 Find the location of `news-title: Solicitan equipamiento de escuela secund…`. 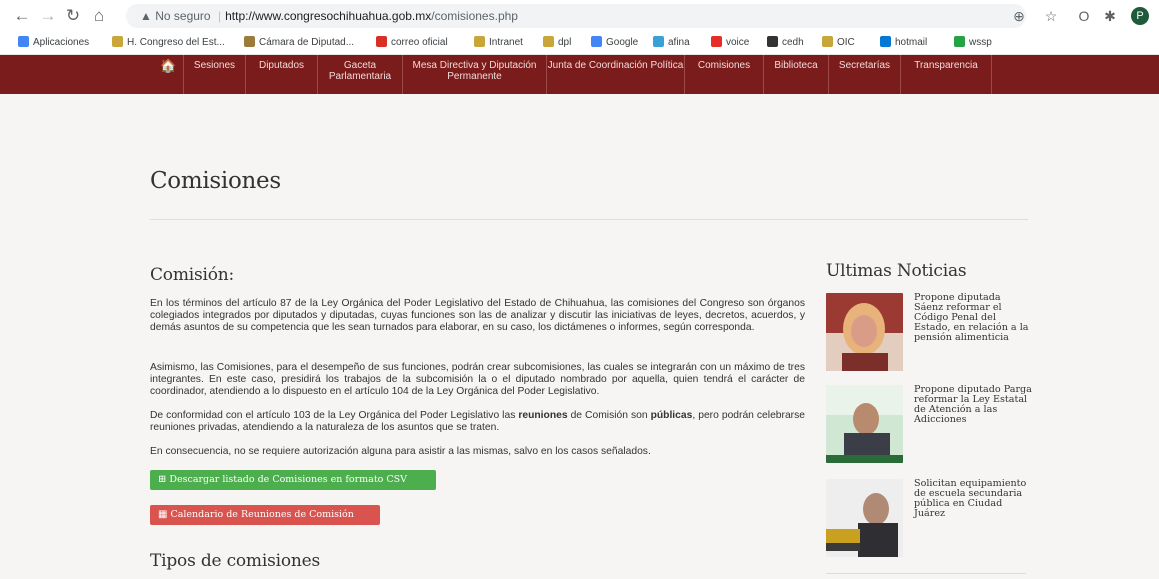

news-title: Solicitan equipamiento de escuela secund… is located at coordinates (973, 499).